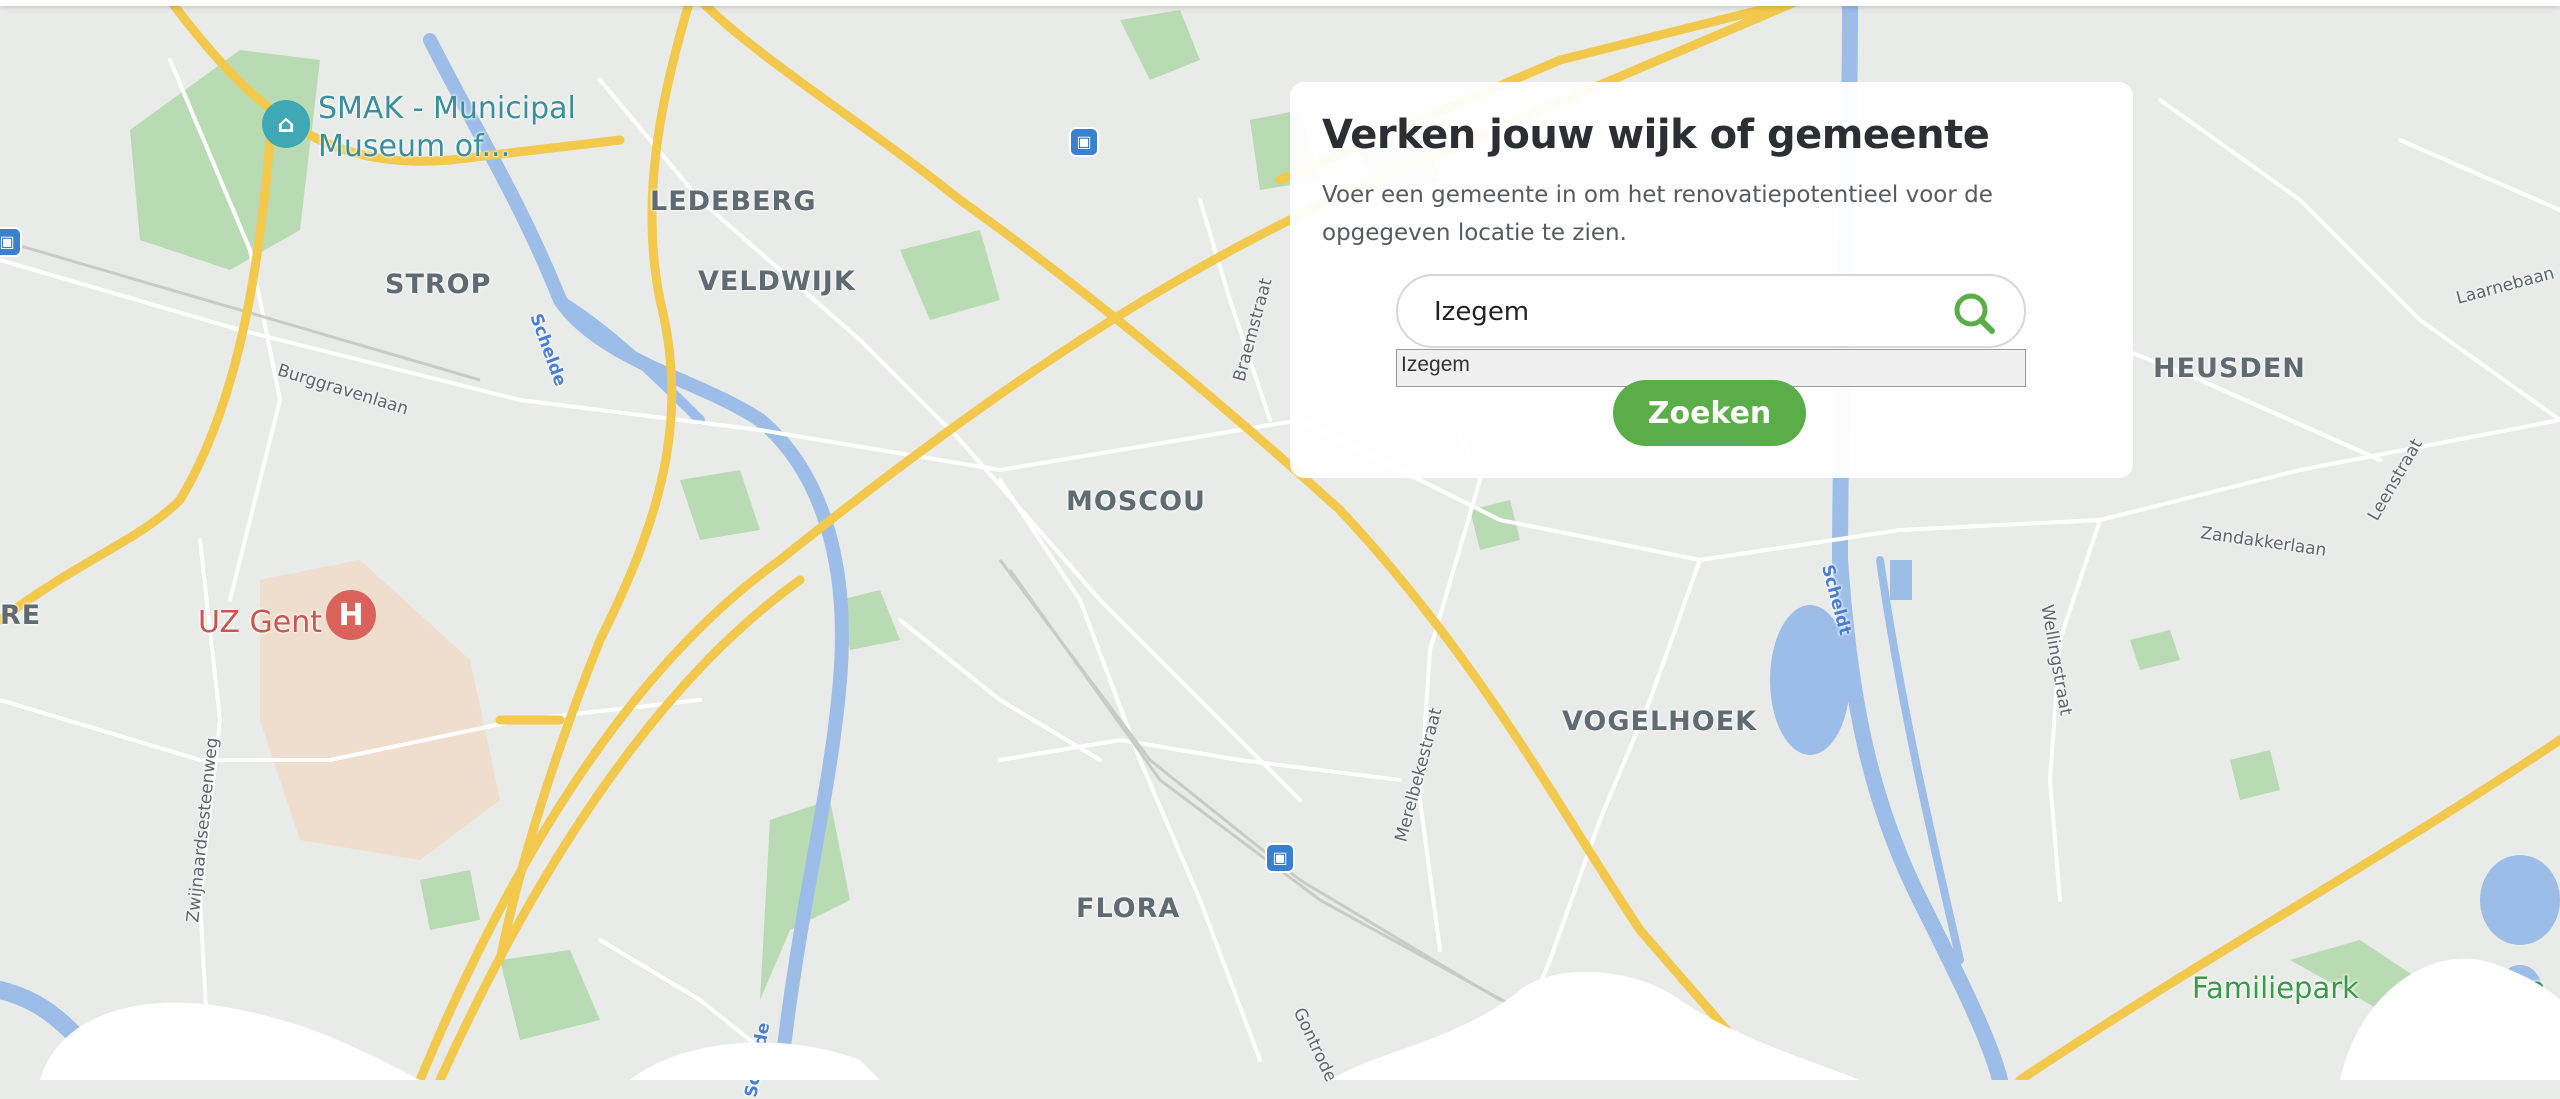  I want to click on bottom-wave-overlay, so click(1300, 1019).